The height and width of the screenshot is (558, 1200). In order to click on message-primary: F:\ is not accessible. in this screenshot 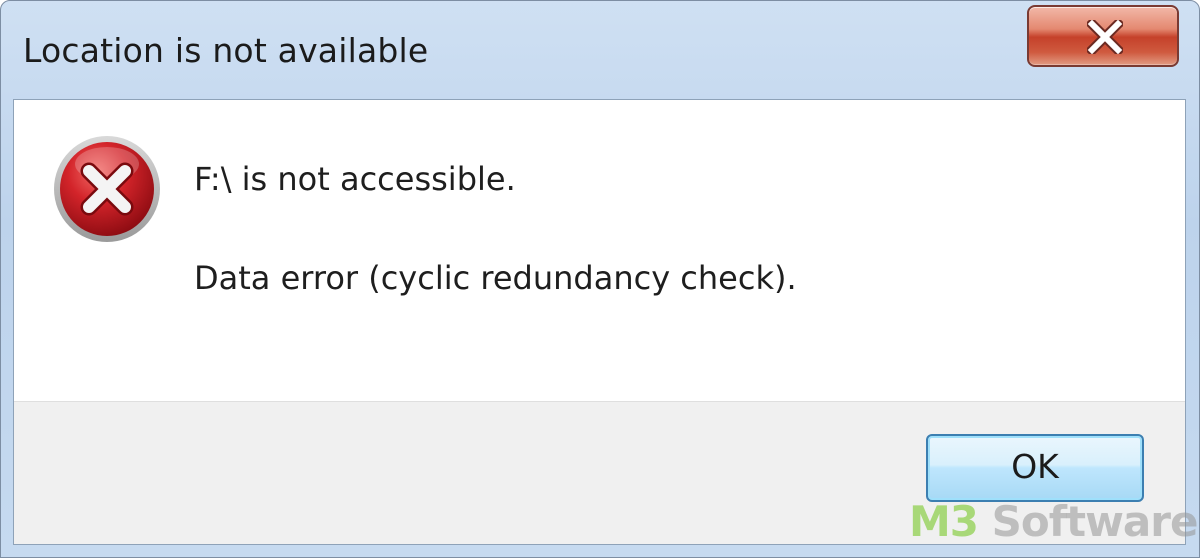, I will do `click(355, 179)`.